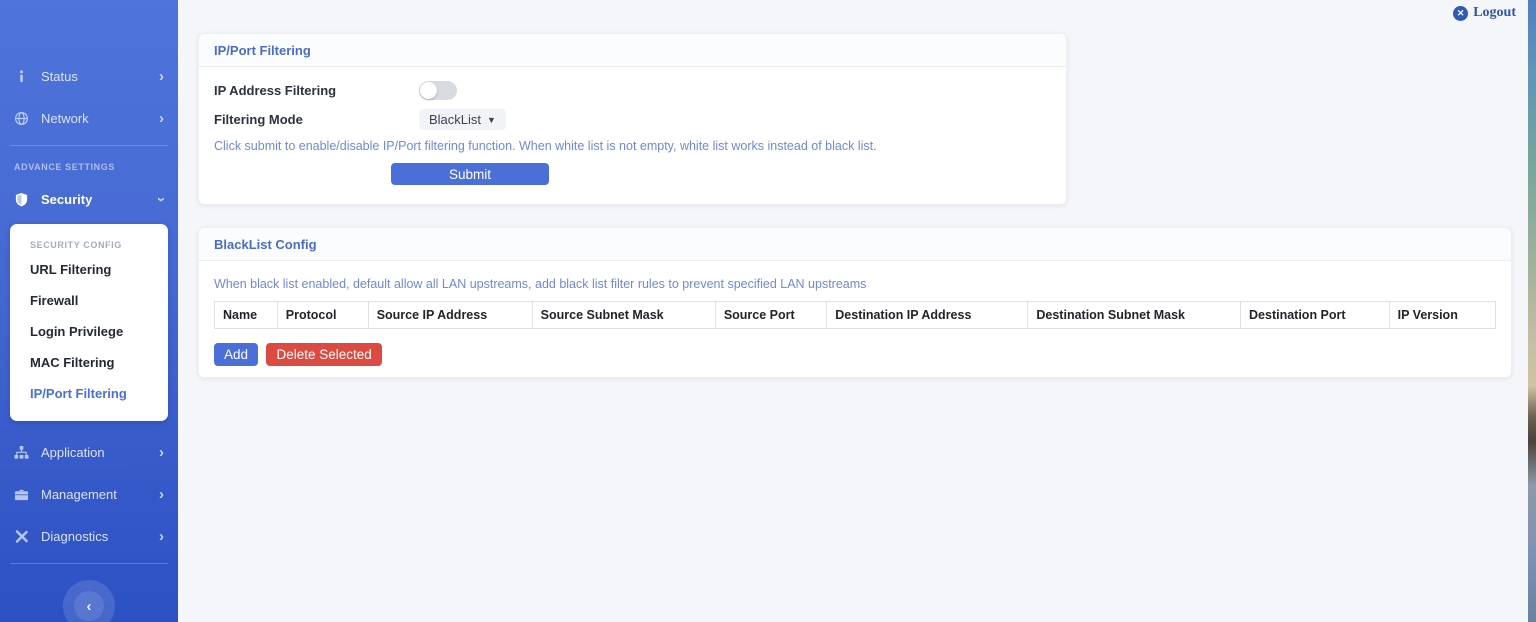 This screenshot has height=622, width=1536. What do you see at coordinates (491, 119) in the screenshot?
I see `caret-down-icon: ▼` at bounding box center [491, 119].